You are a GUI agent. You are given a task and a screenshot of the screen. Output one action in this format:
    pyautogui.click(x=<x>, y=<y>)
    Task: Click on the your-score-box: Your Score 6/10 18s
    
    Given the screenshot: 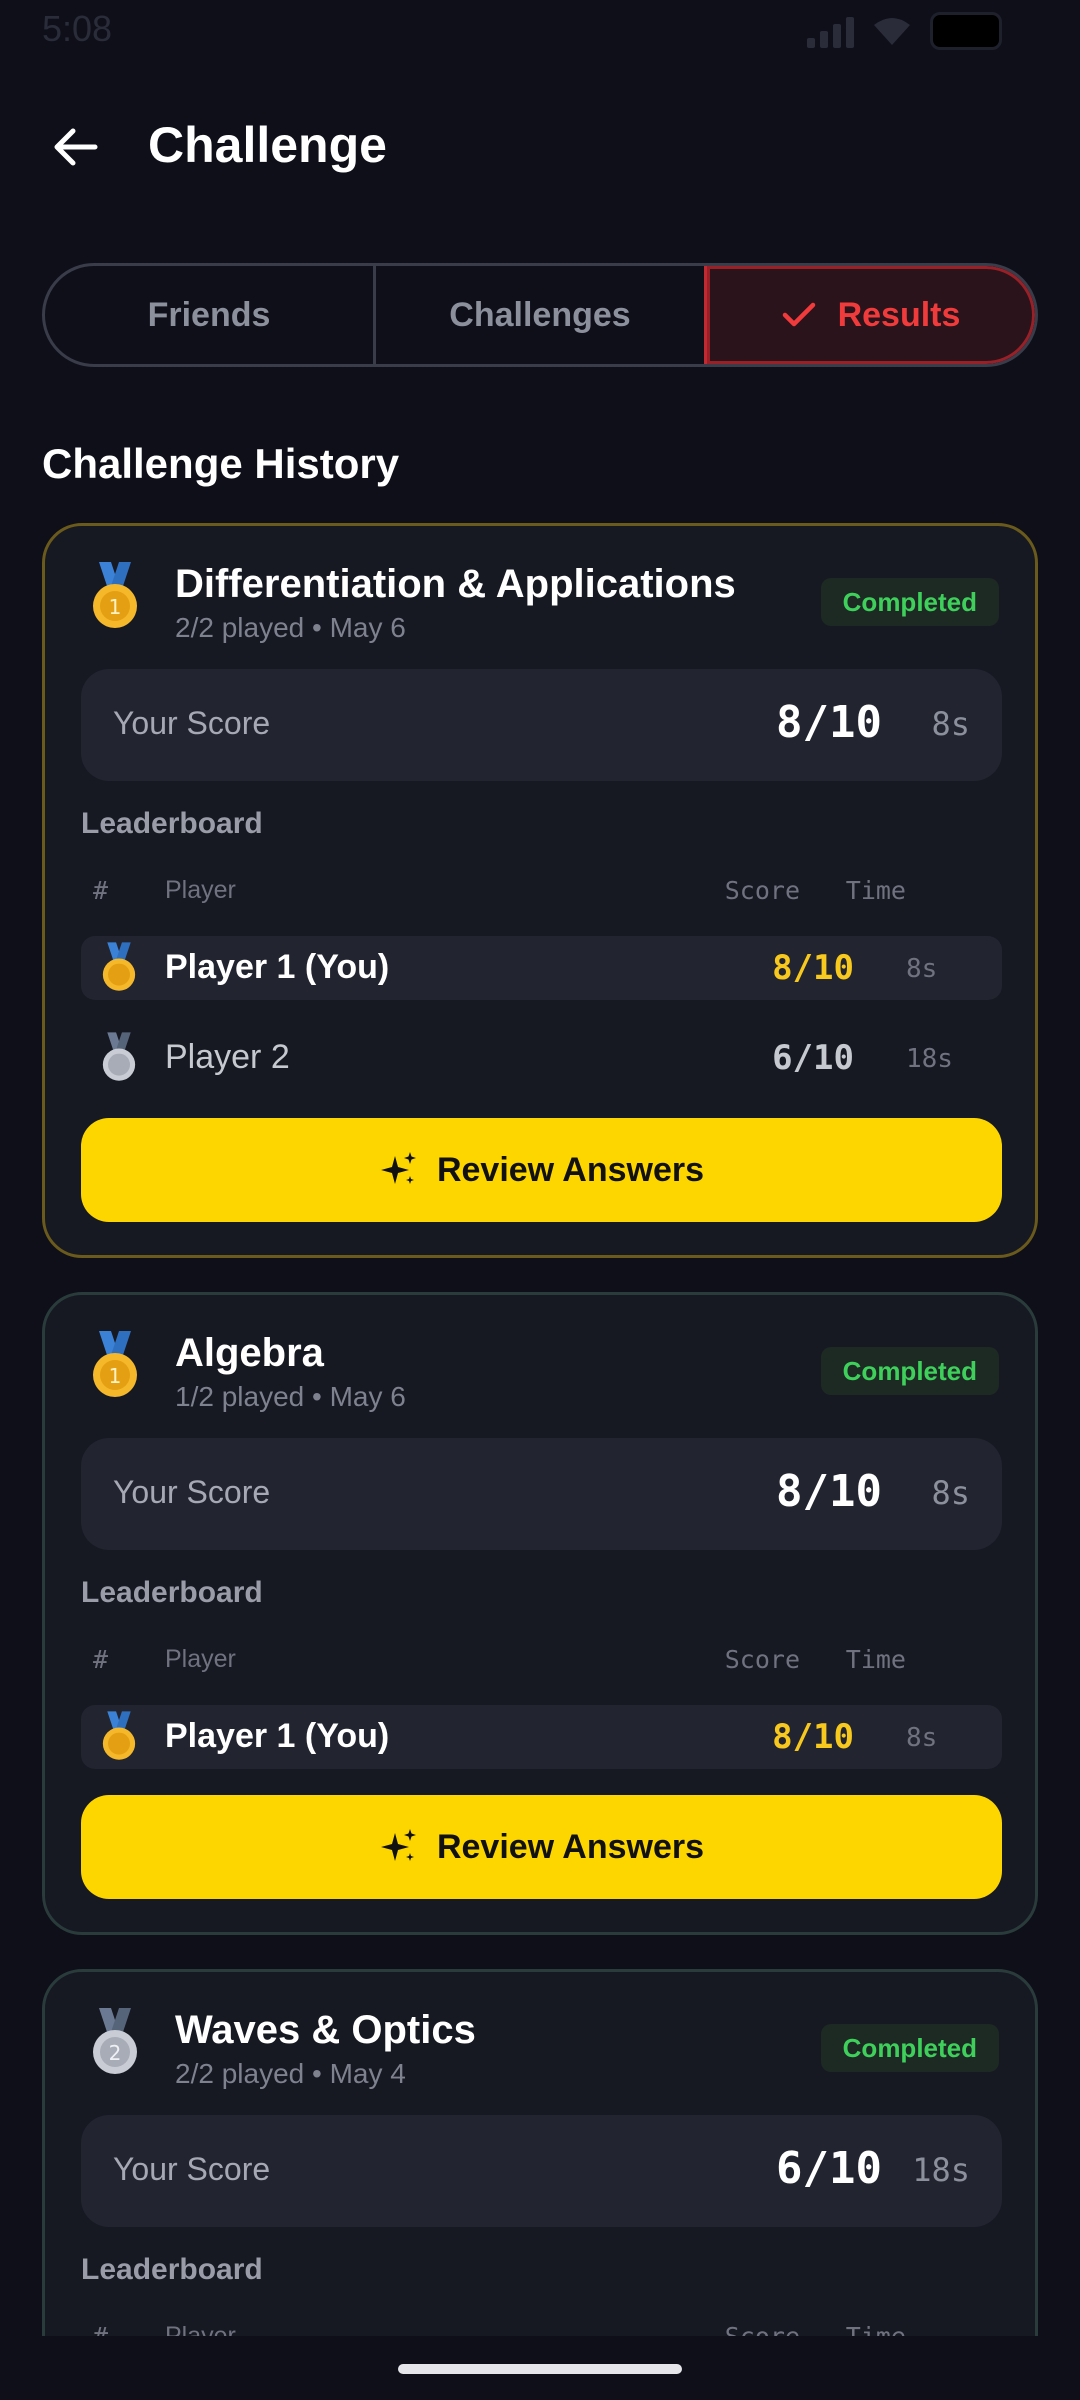 What is the action you would take?
    pyautogui.click(x=541, y=2171)
    